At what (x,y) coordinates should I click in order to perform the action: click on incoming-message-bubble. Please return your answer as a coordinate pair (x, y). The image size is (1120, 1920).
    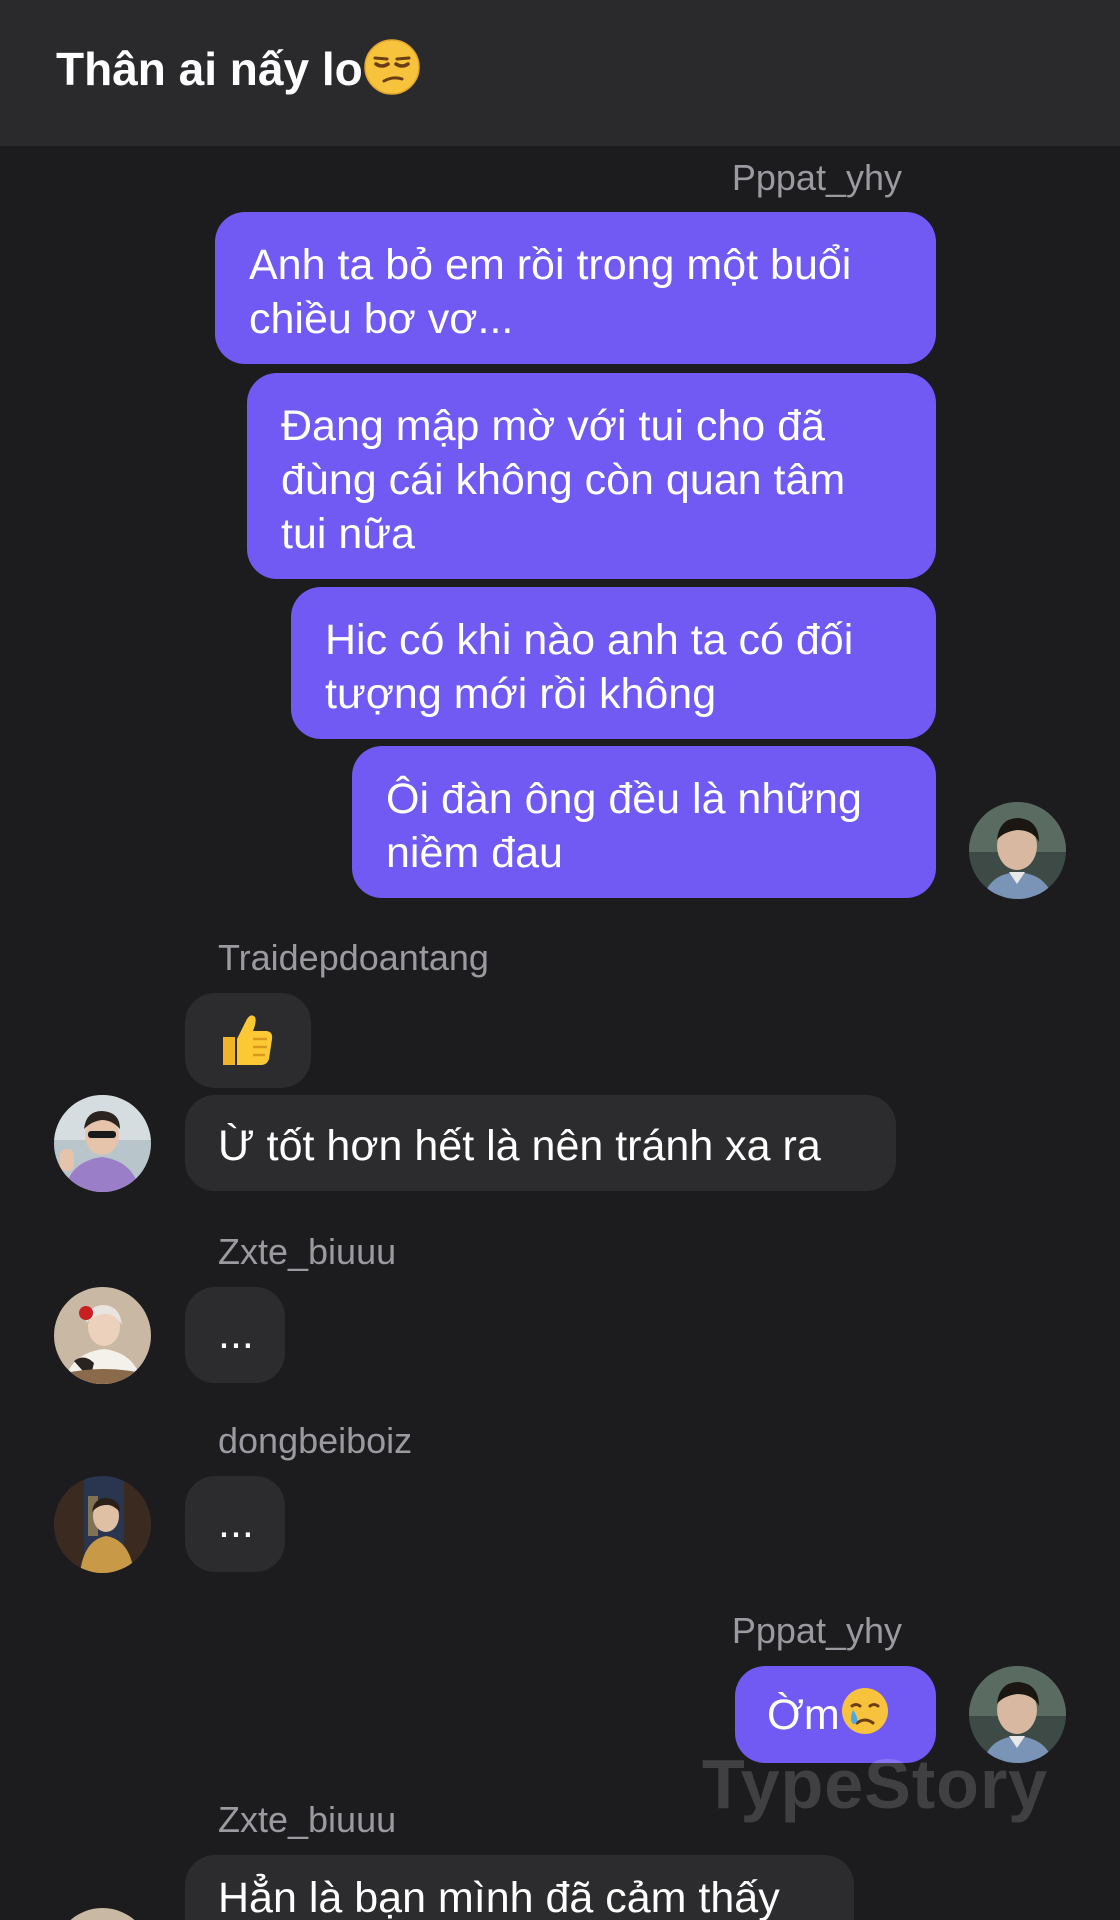
    Looking at the image, I should click on (248, 1040).